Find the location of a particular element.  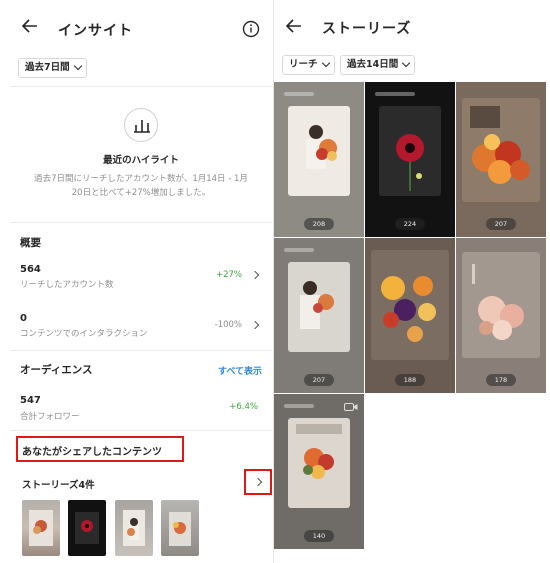

see-all-link: すべて表示 is located at coordinates (240, 370).